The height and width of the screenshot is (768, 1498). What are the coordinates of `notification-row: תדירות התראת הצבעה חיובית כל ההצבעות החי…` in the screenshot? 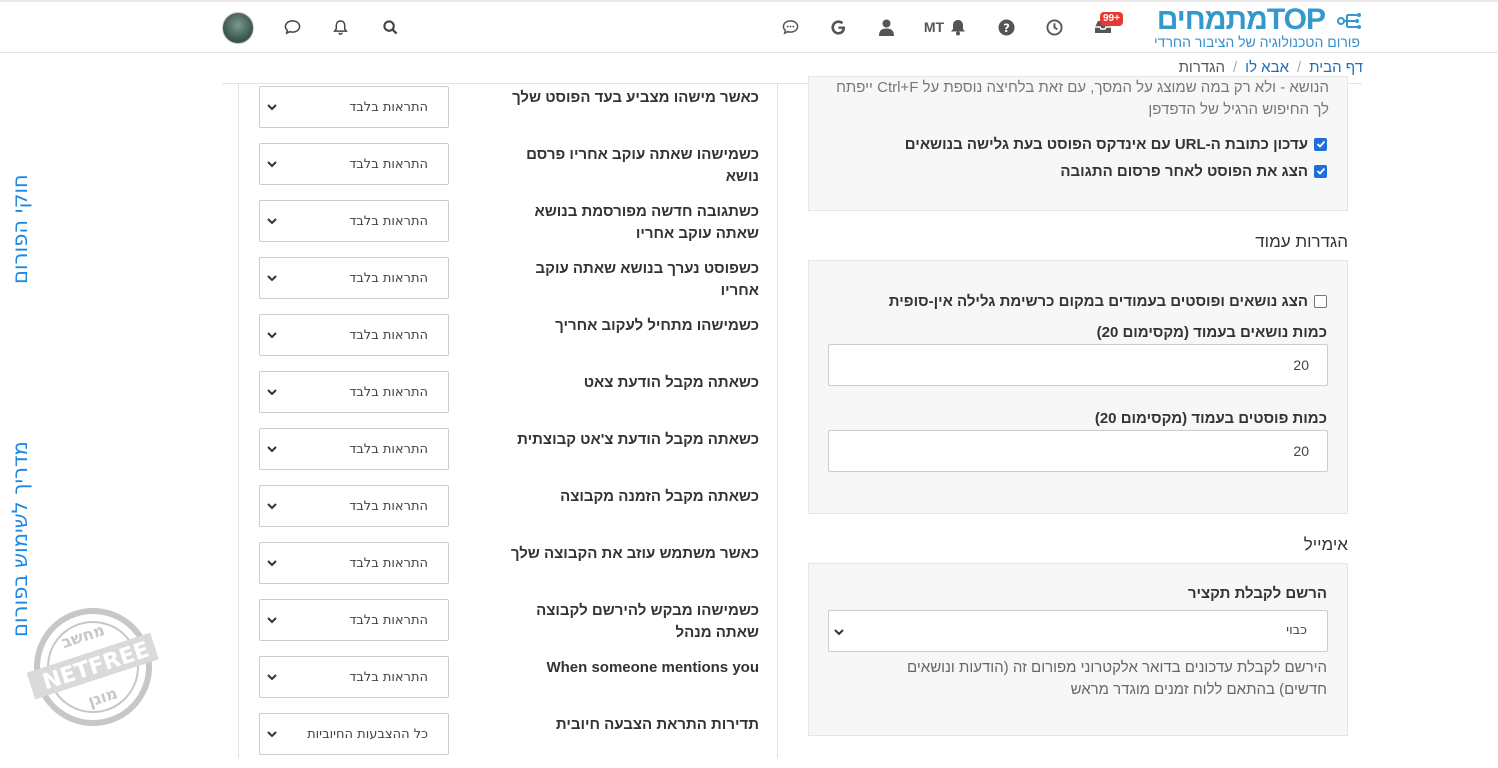 It's located at (509, 739).